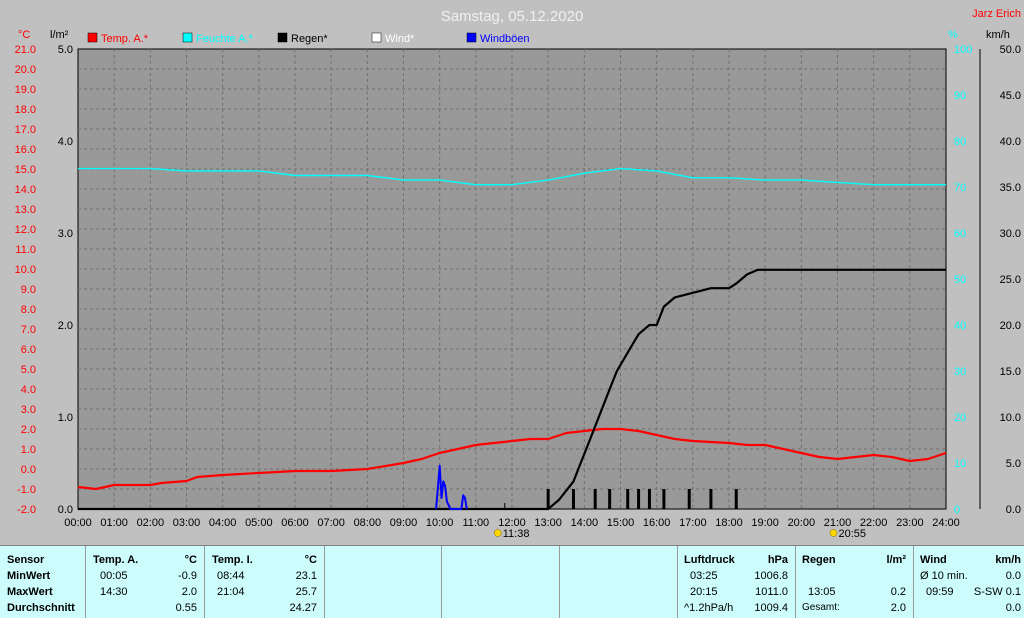  I want to click on stats-temp-i-col: Temp. I. °C 08:44 23.1 21:04 25.7 24.27, so click(265, 582).